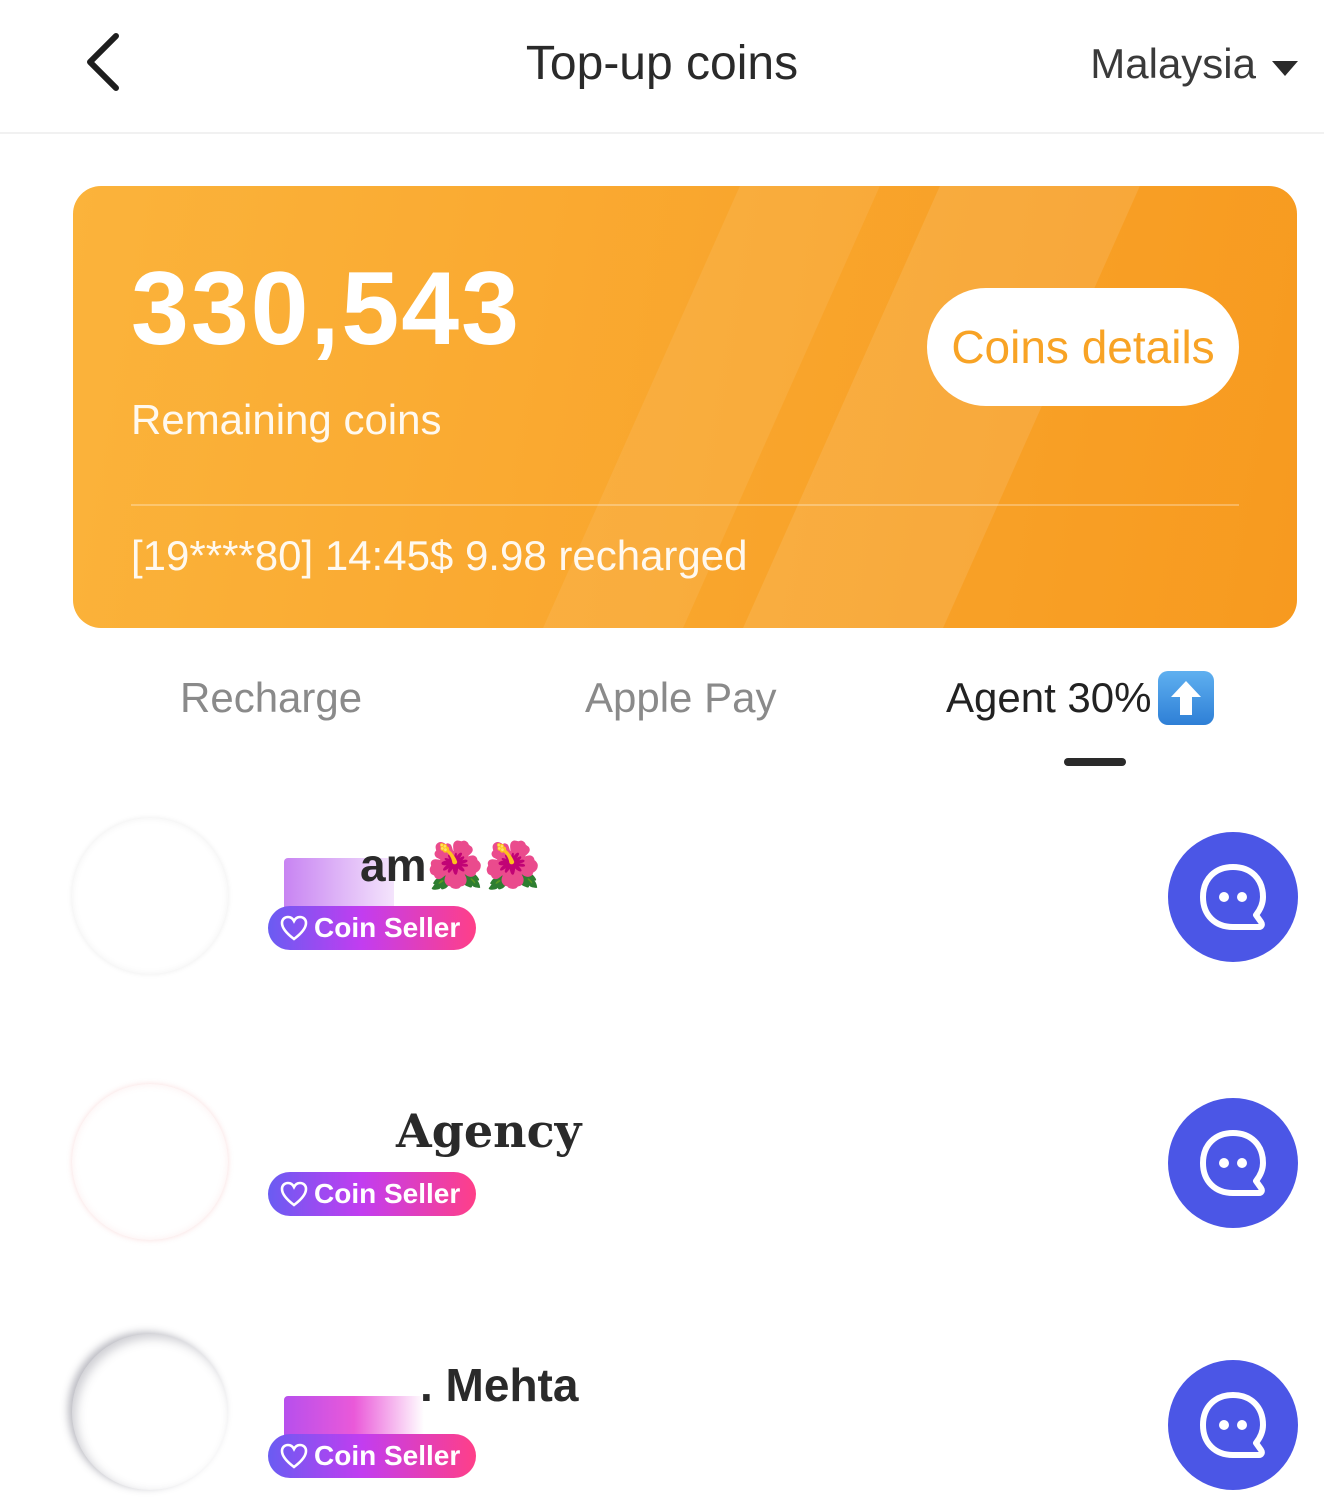 Image resolution: width=1324 pixels, height=1502 pixels. Describe the element at coordinates (1049, 697) in the screenshot. I see `tab-label: Agent 30%` at that location.